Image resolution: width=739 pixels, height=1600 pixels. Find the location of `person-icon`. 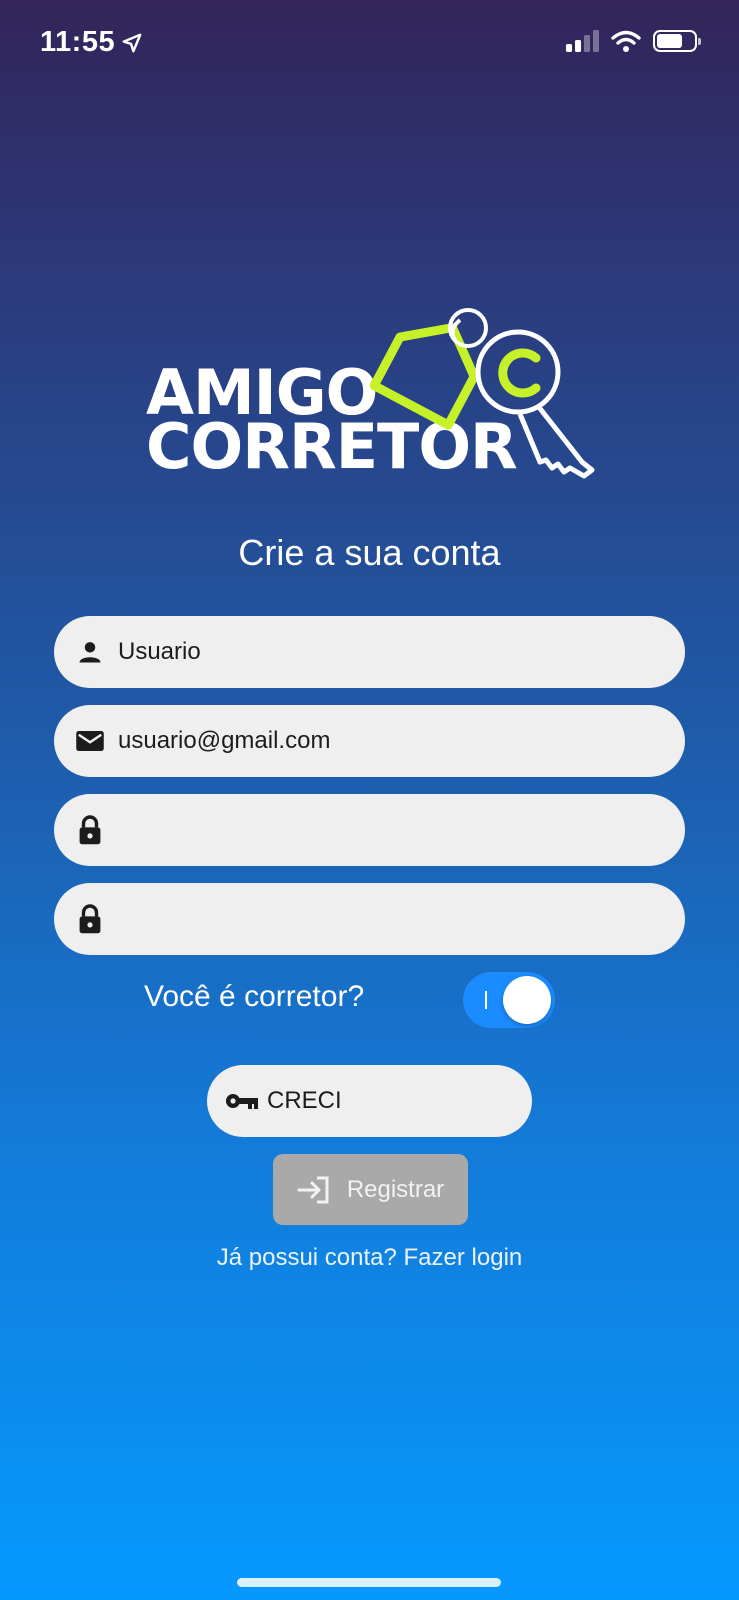

person-icon is located at coordinates (90, 652).